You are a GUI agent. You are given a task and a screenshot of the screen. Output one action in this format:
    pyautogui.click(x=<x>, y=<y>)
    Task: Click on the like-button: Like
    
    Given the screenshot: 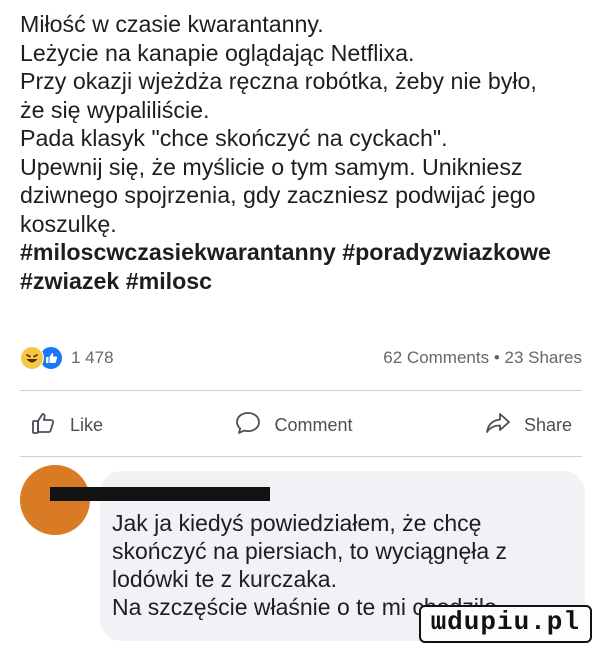 What is the action you would take?
    pyautogui.click(x=66, y=425)
    